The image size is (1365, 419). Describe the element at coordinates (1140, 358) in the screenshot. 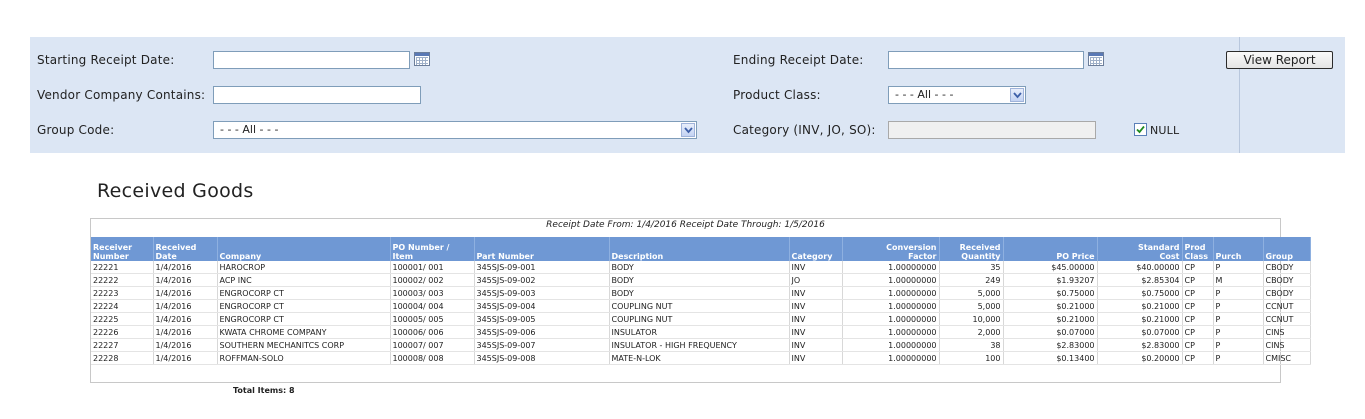

I see `table-cell: $0.20000` at that location.